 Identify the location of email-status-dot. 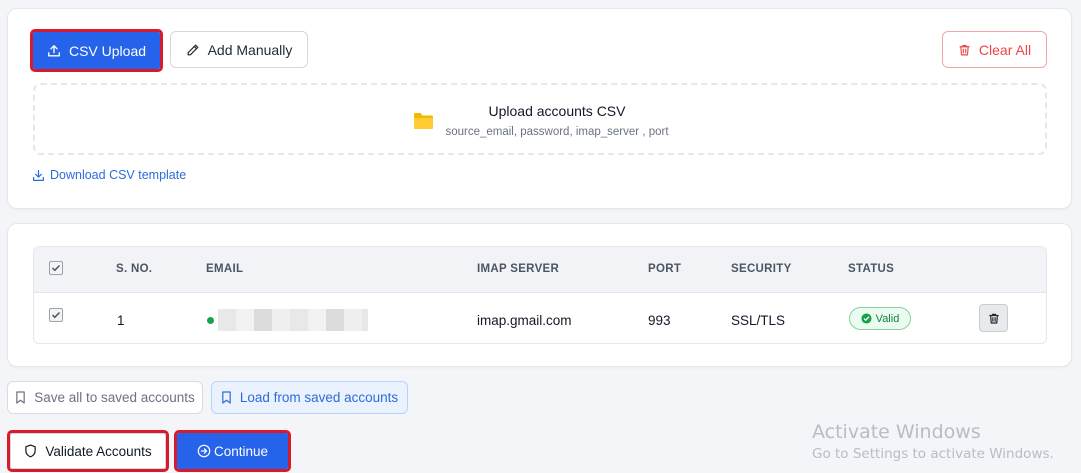
(210, 320).